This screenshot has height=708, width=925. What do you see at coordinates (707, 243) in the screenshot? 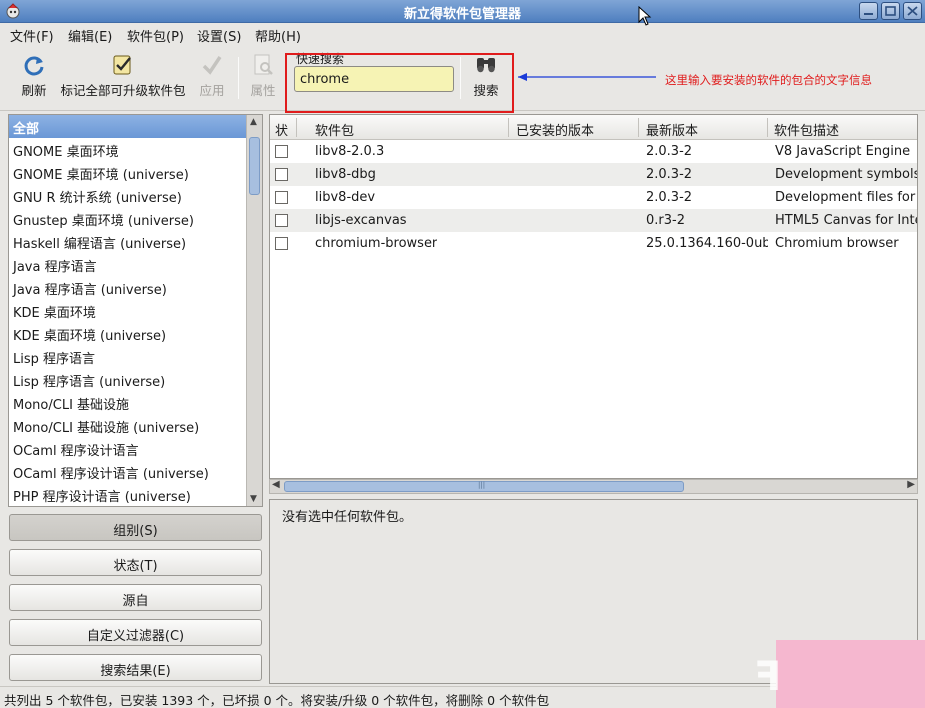
I see `latest-version: 25.0.1364.160-0ubu` at bounding box center [707, 243].